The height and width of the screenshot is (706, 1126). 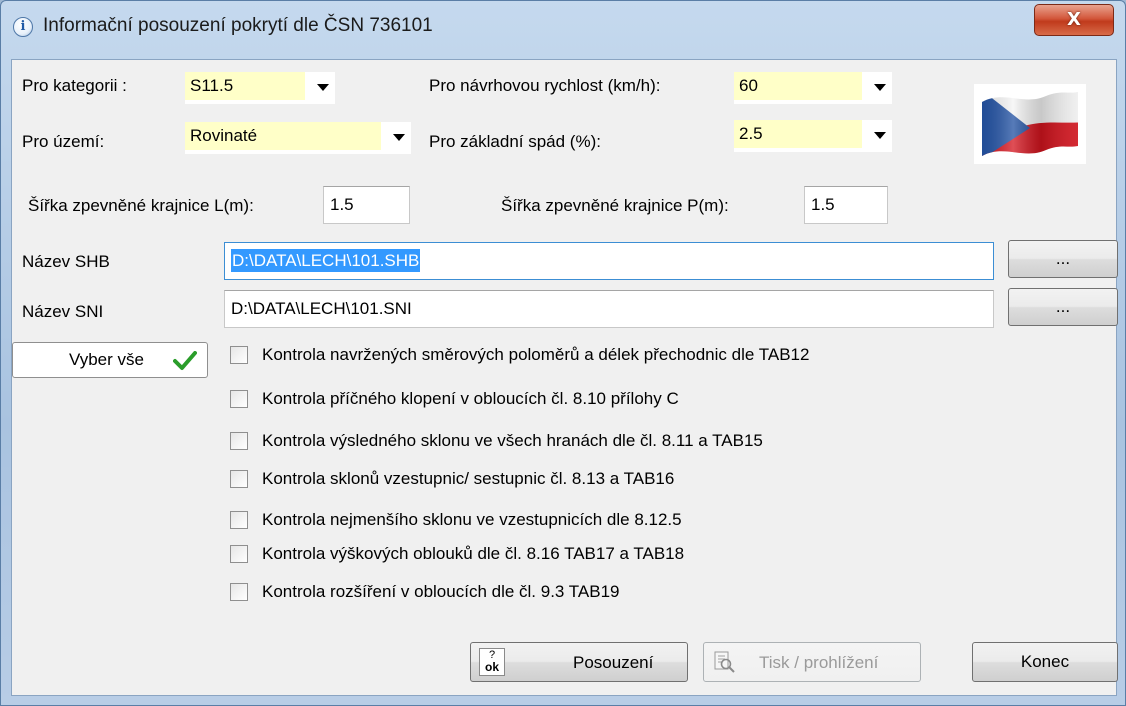 I want to click on category-value: S11.5, so click(x=245, y=86).